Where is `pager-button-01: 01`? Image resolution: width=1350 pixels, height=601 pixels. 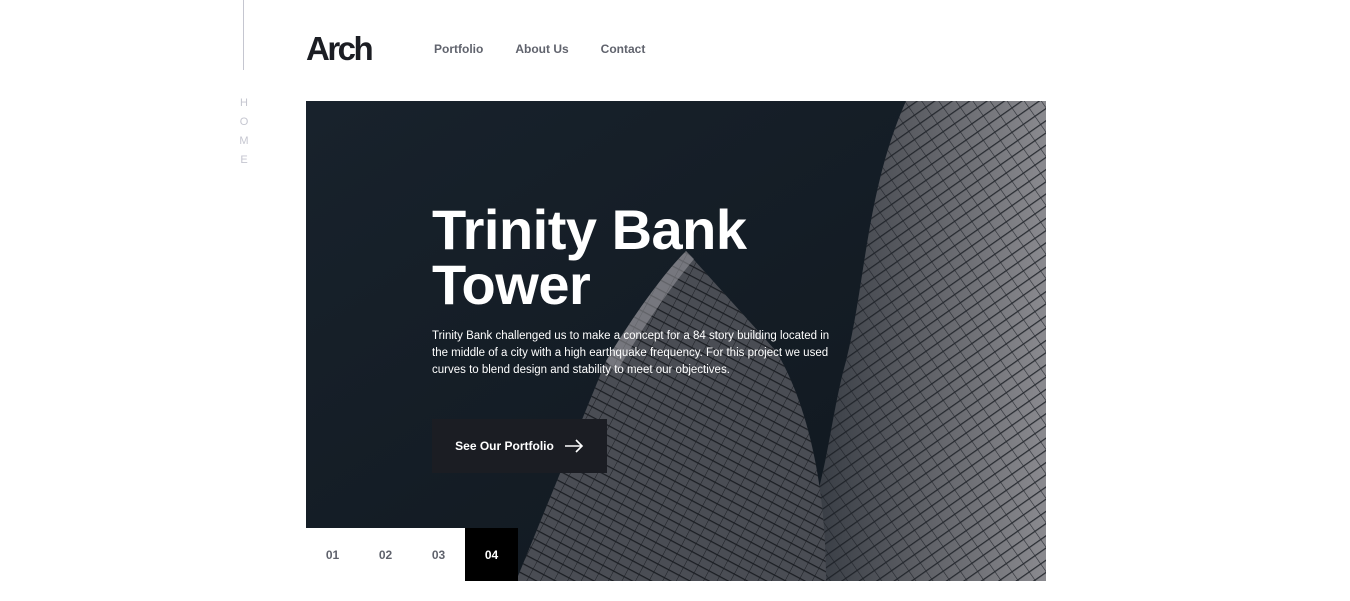 pager-button-01: 01 is located at coordinates (332, 554).